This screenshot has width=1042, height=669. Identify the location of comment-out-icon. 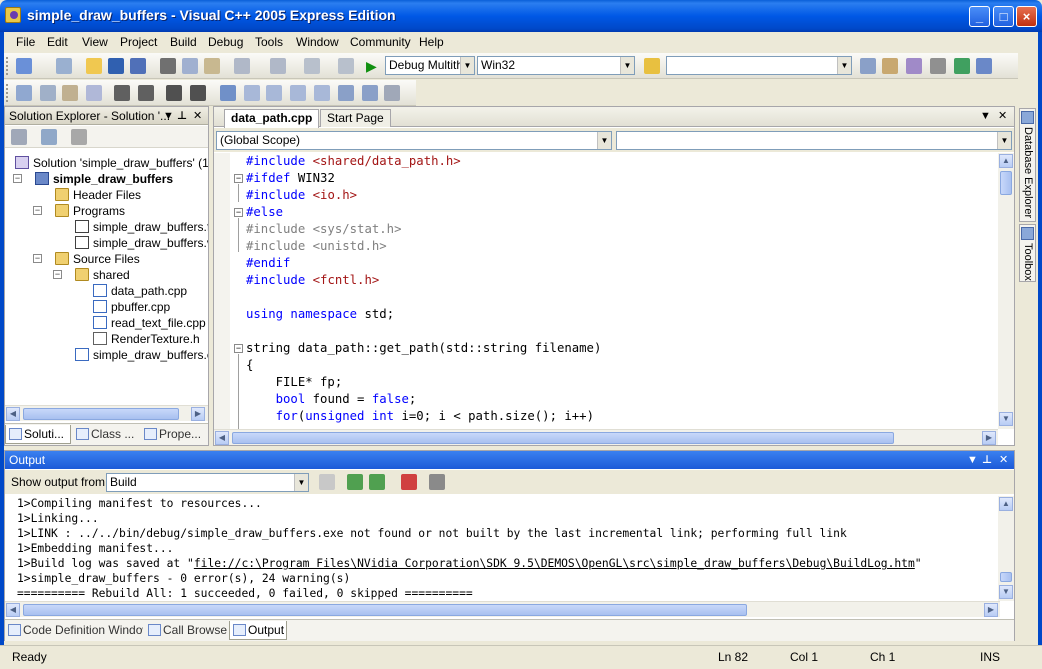
(174, 93).